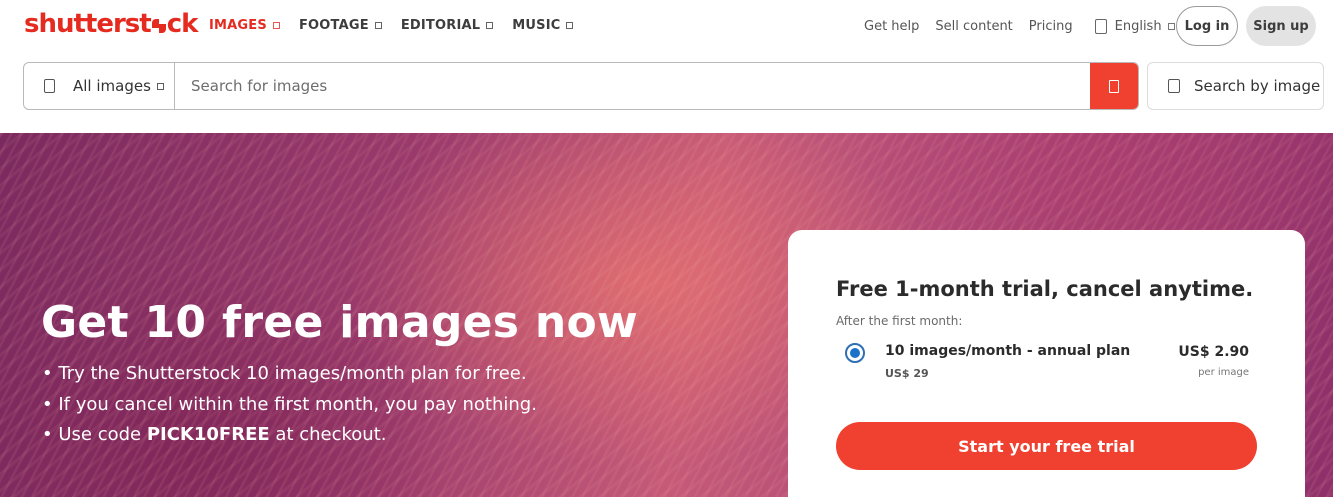  What do you see at coordinates (1257, 86) in the screenshot?
I see `search-by-image-label: Search by image` at bounding box center [1257, 86].